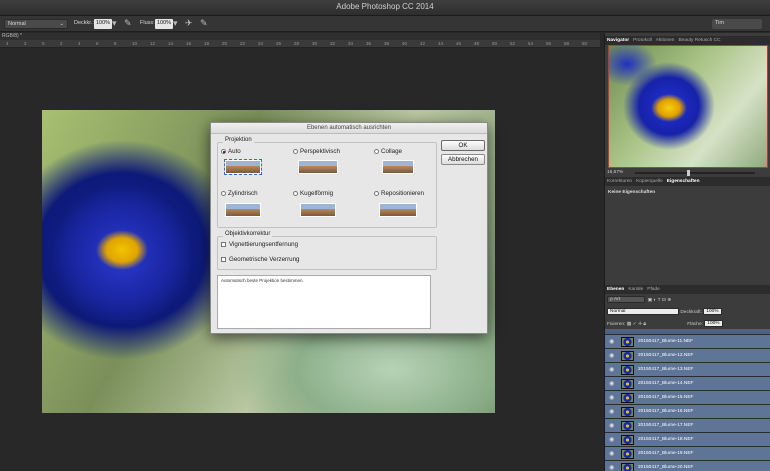  I want to click on ruler-tick-label: 46, so click(459, 43).